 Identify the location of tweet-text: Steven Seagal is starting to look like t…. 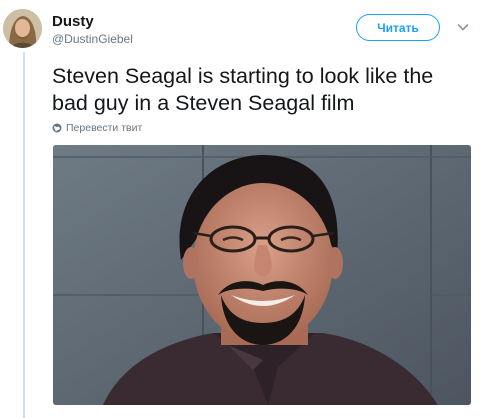
(243, 89).